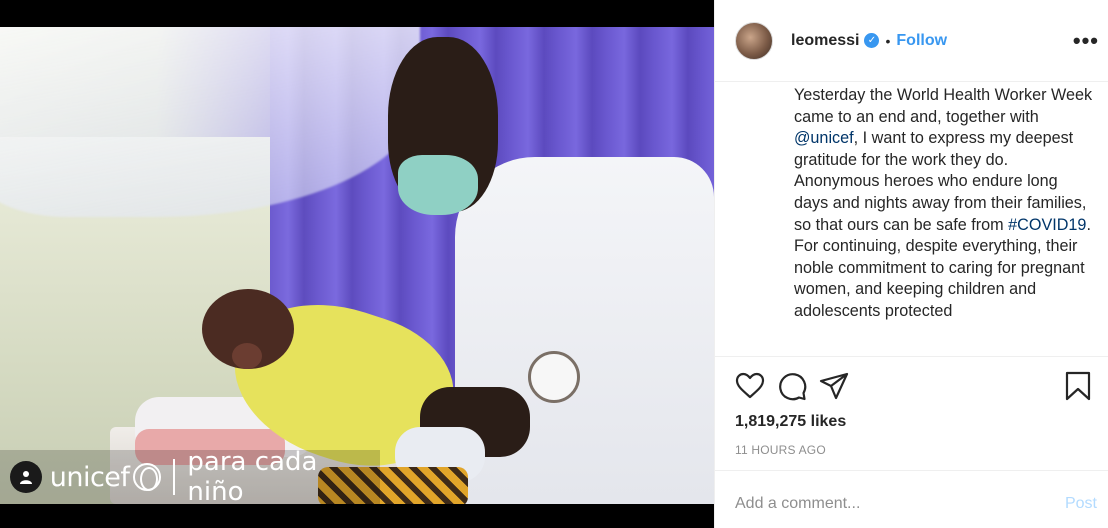 The height and width of the screenshot is (528, 1108). What do you see at coordinates (921, 41) in the screenshot?
I see `follow-button: Follow` at bounding box center [921, 41].